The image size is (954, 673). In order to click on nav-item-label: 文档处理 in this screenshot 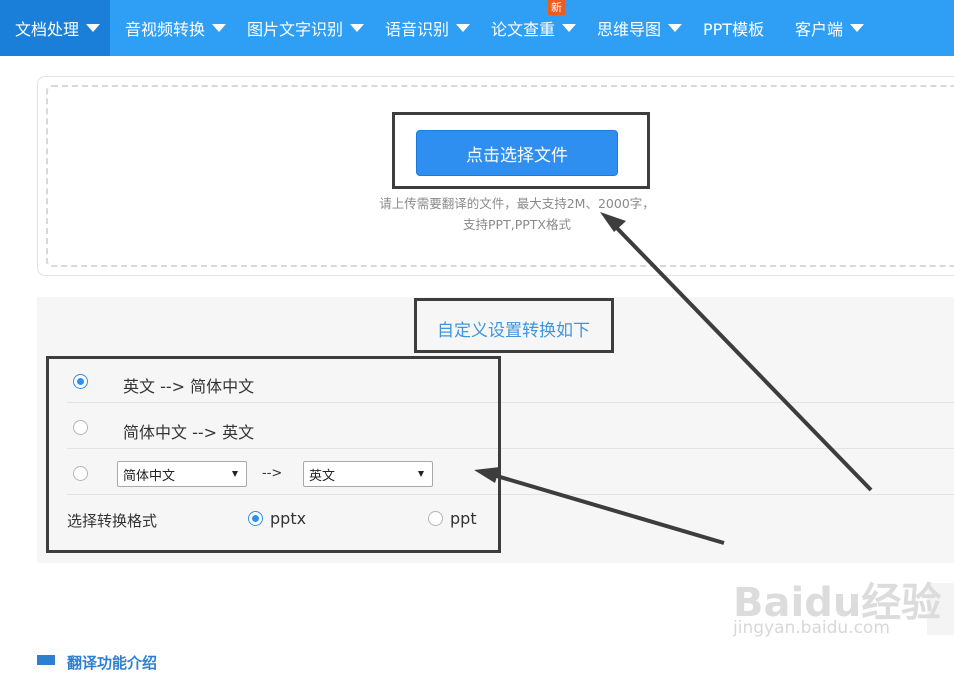, I will do `click(47, 29)`.